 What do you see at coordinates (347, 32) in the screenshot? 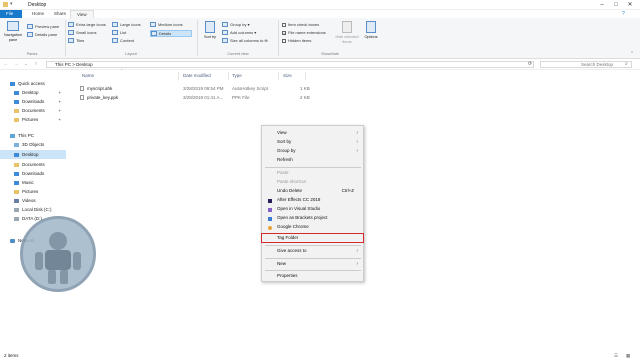
I see `hide-selected-items-button: Hide selected items` at bounding box center [347, 32].